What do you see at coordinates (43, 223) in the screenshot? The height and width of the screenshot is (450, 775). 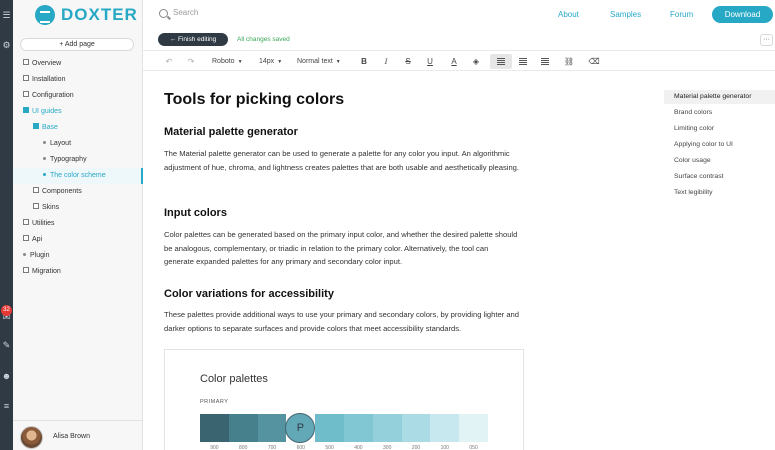 I see `sidebar-item-label: Utilities` at bounding box center [43, 223].